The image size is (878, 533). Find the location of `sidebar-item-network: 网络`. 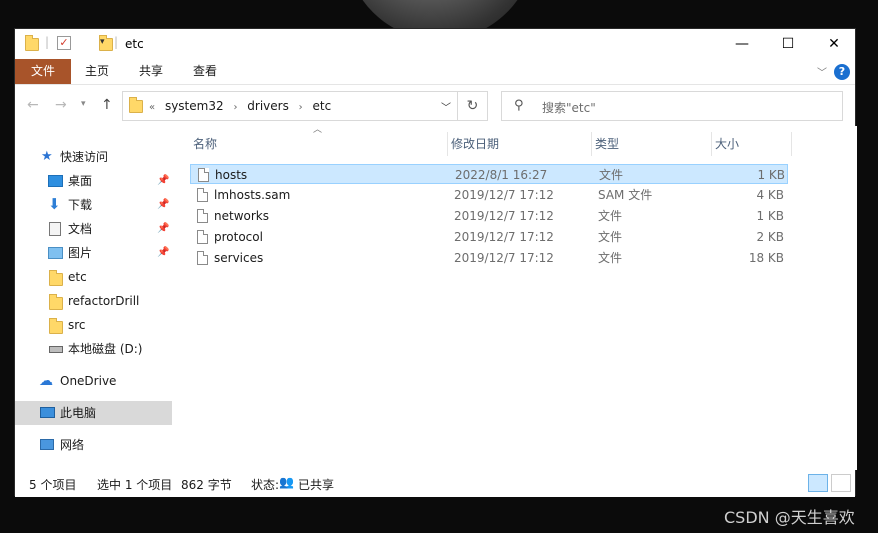

sidebar-item-network: 网络 is located at coordinates (93, 445).